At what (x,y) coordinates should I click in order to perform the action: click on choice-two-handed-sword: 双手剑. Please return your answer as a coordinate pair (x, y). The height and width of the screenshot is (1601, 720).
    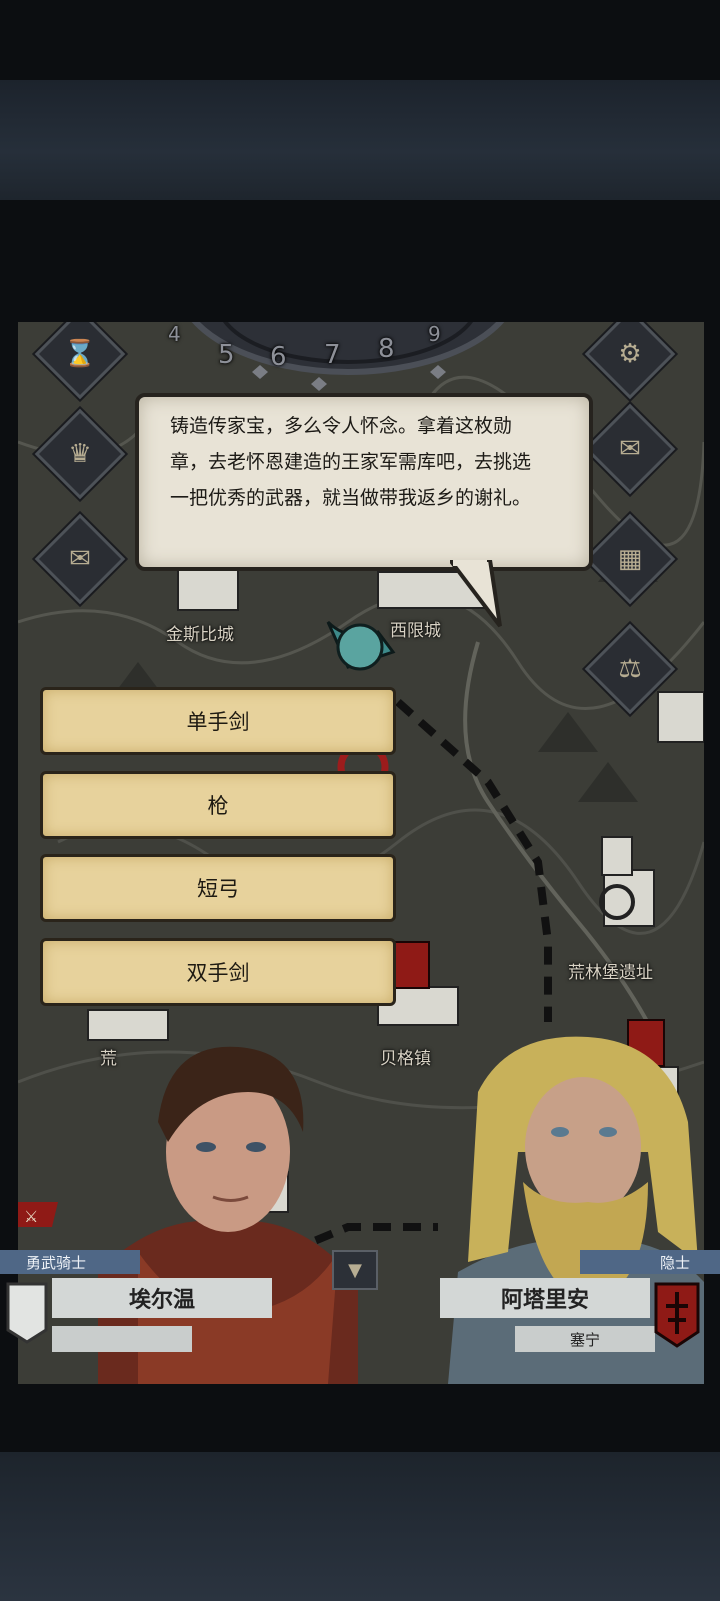
    Looking at the image, I should click on (218, 972).